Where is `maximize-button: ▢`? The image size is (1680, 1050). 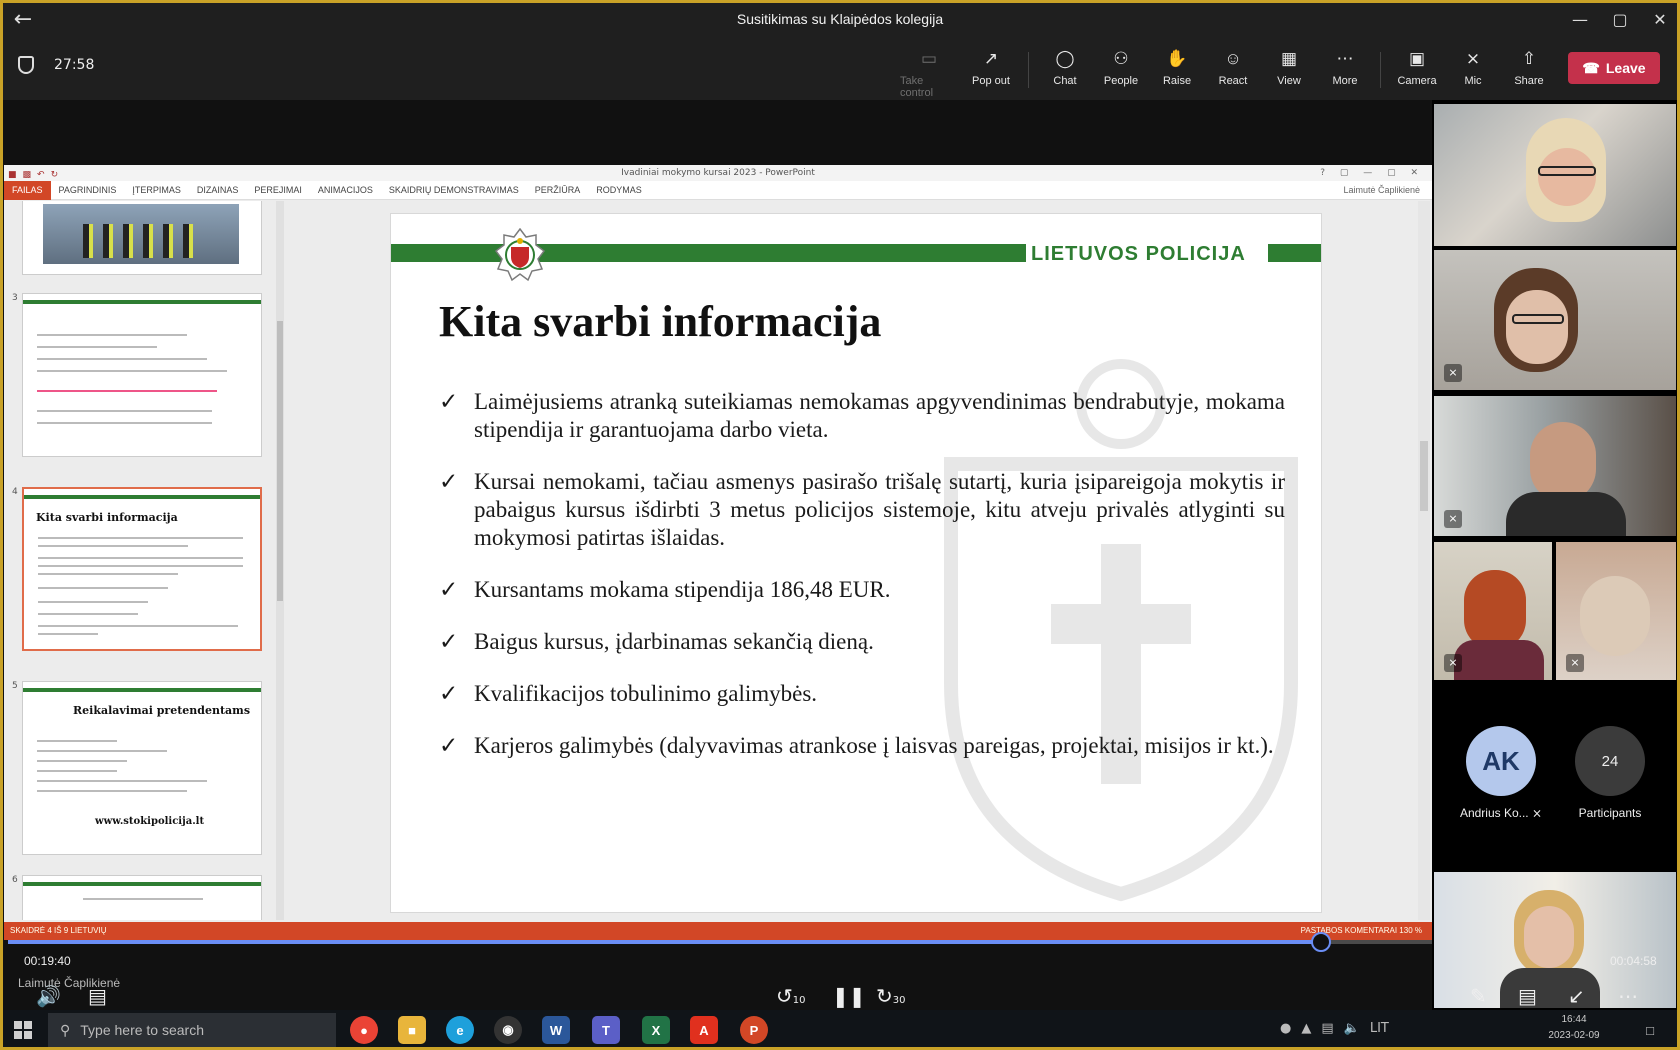
maximize-button: ▢ is located at coordinates (1620, 19).